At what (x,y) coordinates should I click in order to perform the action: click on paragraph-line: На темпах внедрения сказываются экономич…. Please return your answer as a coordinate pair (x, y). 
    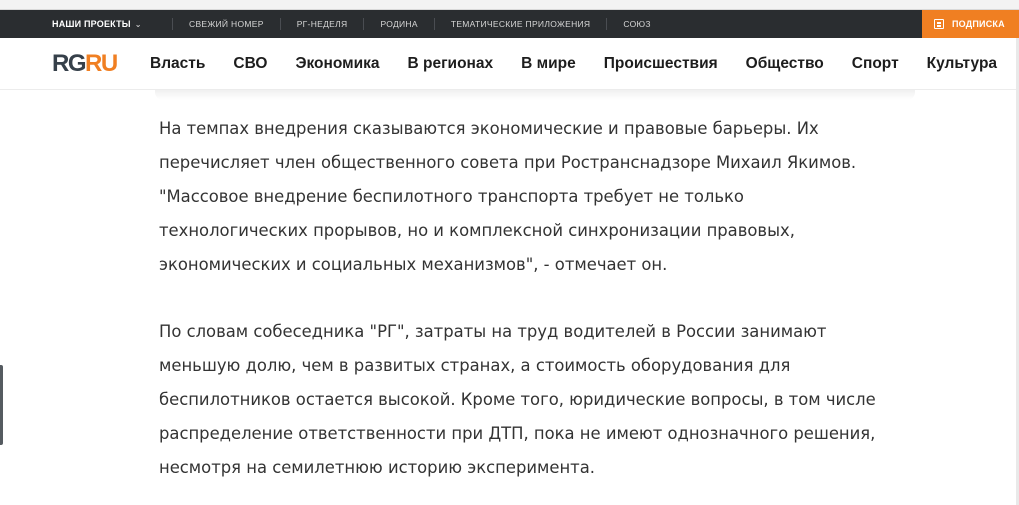
    Looking at the image, I should click on (489, 128).